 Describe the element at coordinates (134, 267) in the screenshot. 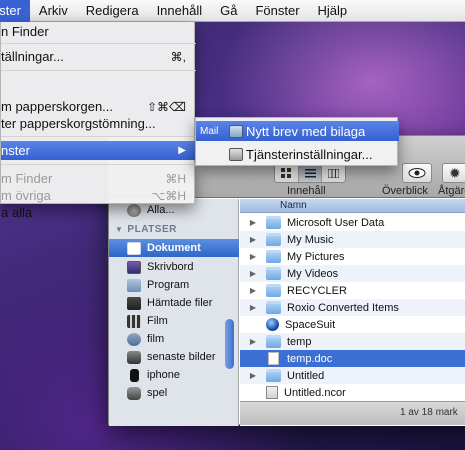

I see `desktop-icon` at that location.